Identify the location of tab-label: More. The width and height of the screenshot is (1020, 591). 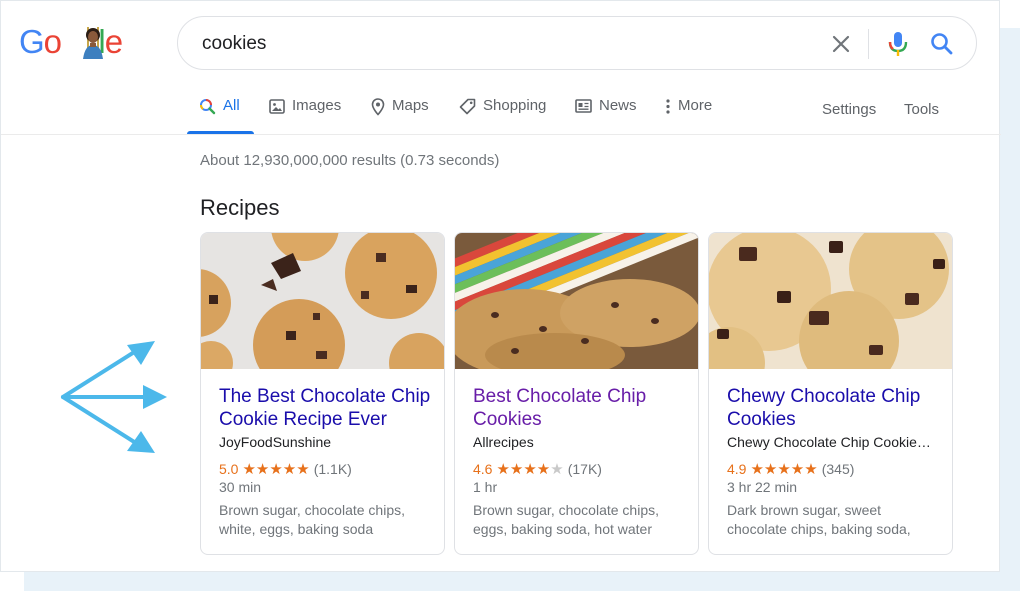
(695, 105).